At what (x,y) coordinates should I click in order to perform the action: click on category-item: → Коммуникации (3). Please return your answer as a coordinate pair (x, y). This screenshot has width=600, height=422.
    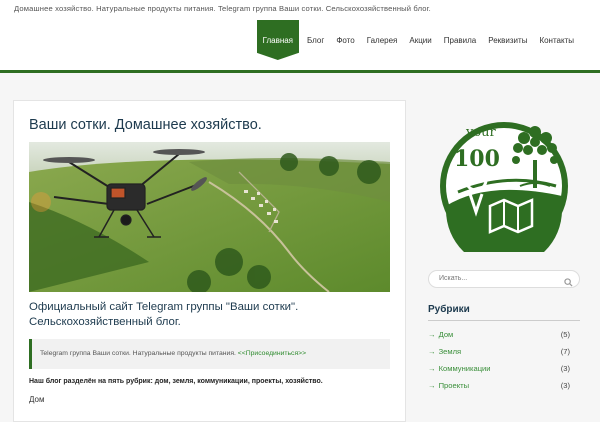
    Looking at the image, I should click on (499, 372).